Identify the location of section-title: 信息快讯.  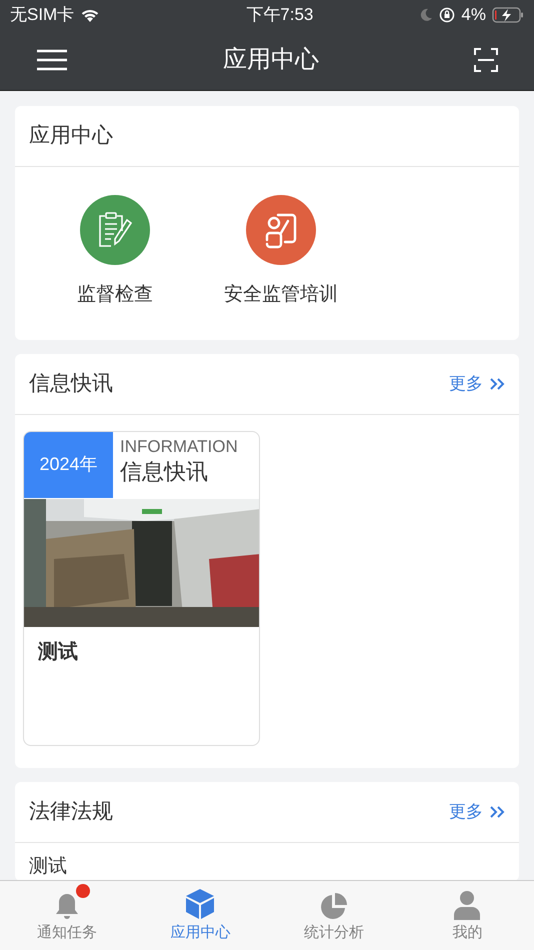
(71, 383).